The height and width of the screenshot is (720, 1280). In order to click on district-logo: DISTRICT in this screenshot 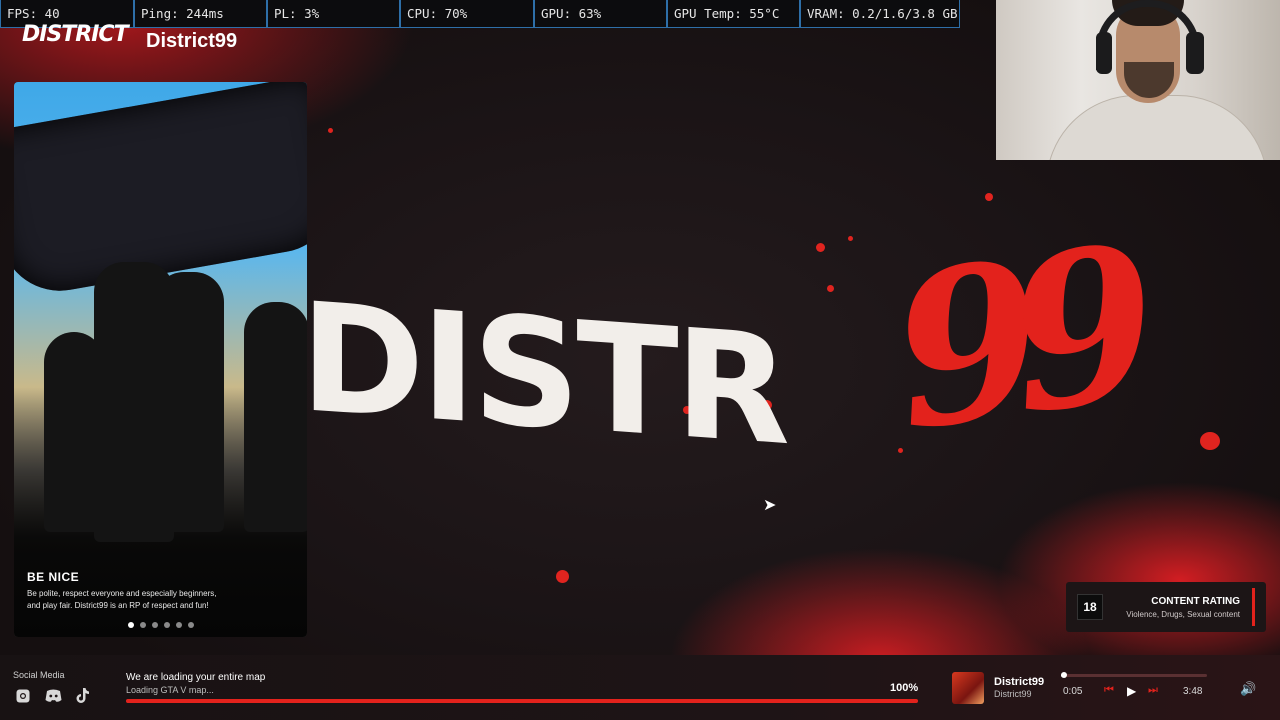, I will do `click(75, 34)`.